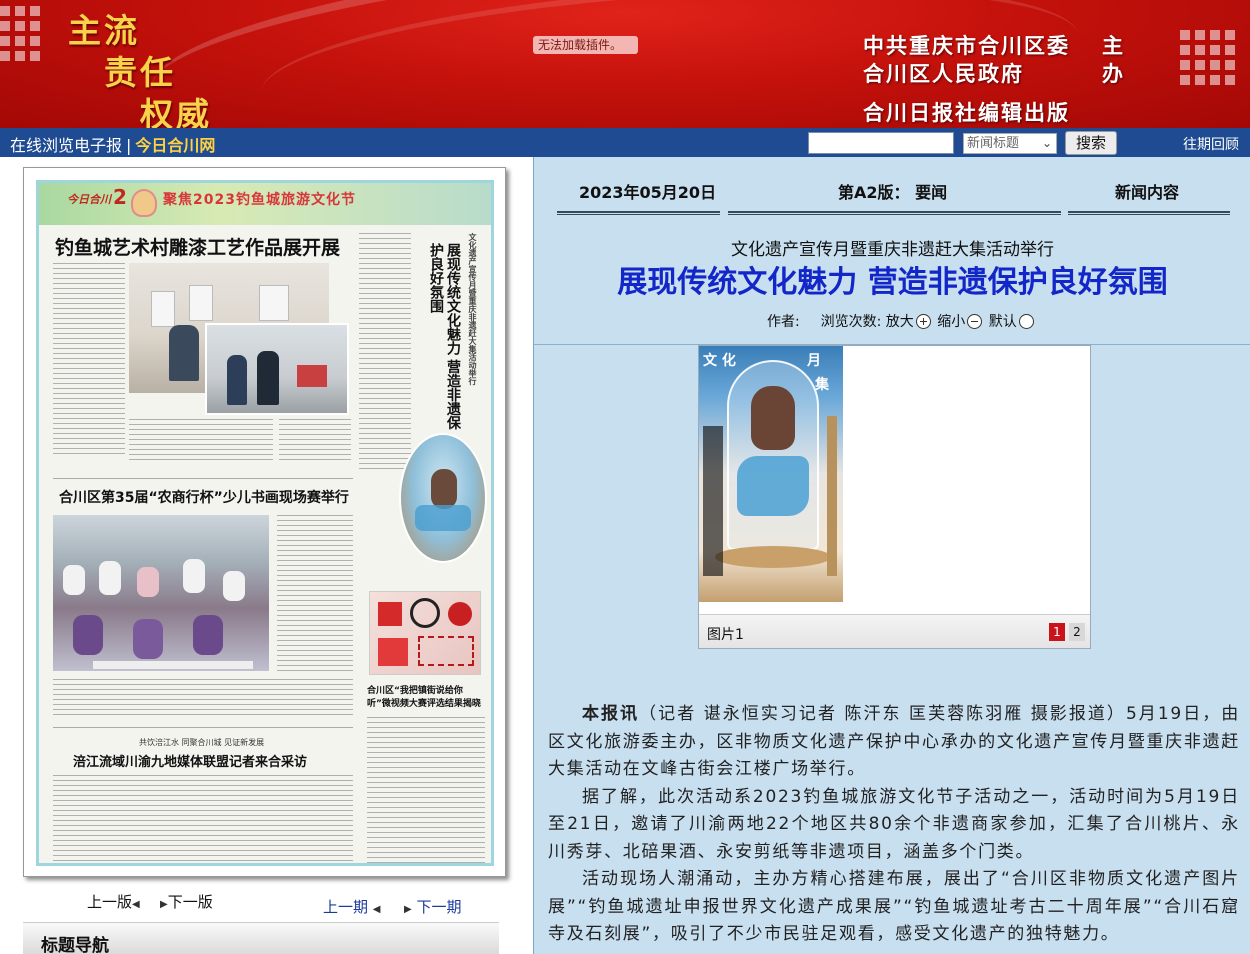 The image size is (1250, 954). Describe the element at coordinates (426, 790) in the screenshot. I see `side-story-text` at that location.